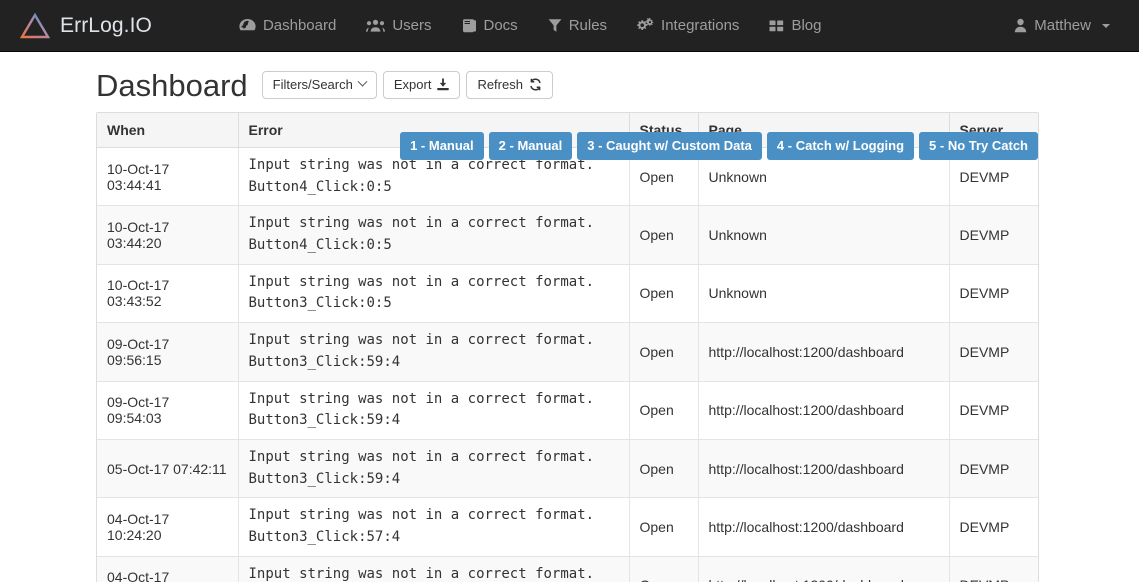 This screenshot has width=1139, height=582. Describe the element at coordinates (442, 146) in the screenshot. I see `demo-button-1: 1 - Manual` at that location.